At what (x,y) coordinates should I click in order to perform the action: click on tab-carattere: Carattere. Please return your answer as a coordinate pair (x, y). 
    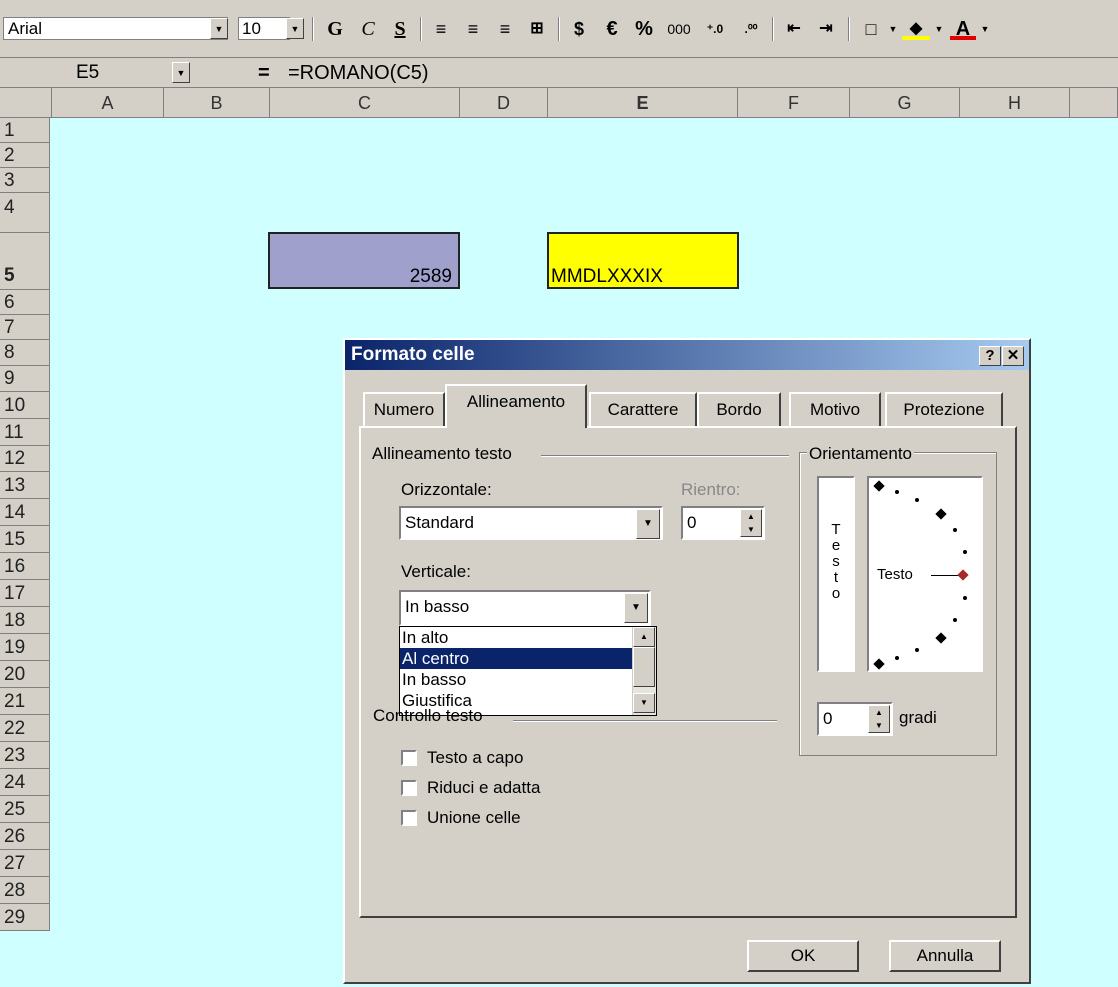
    Looking at the image, I should click on (643, 409).